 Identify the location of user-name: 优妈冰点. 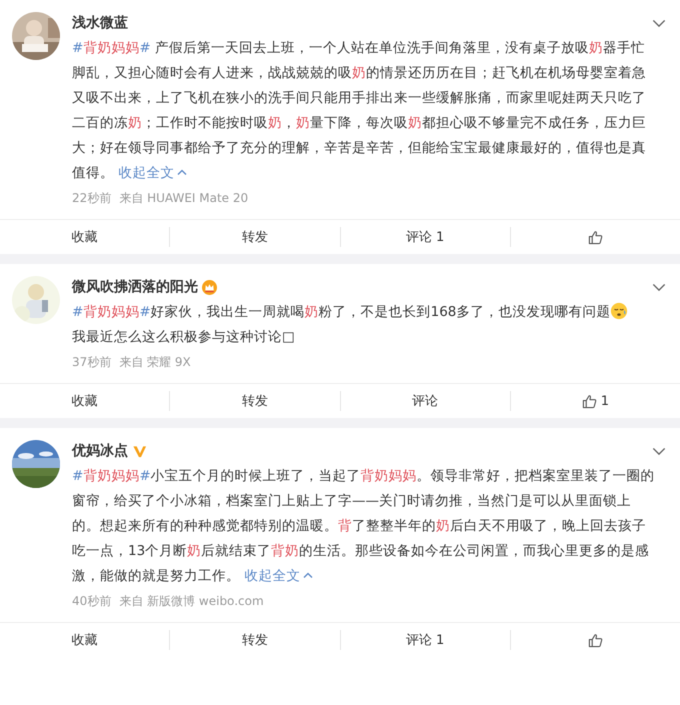
(100, 451).